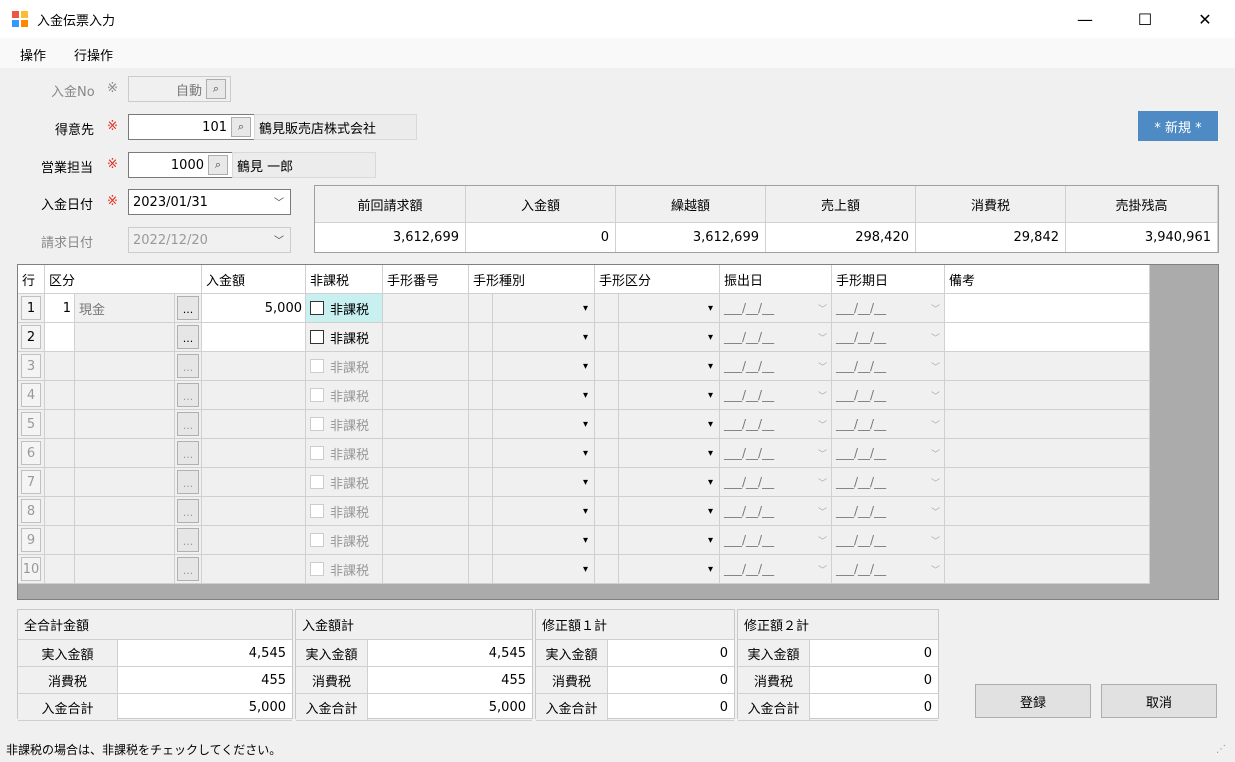 The width and height of the screenshot is (1235, 762). I want to click on status-bar: 非課税の場合は、非課税をチェックしてください。, so click(617, 749).